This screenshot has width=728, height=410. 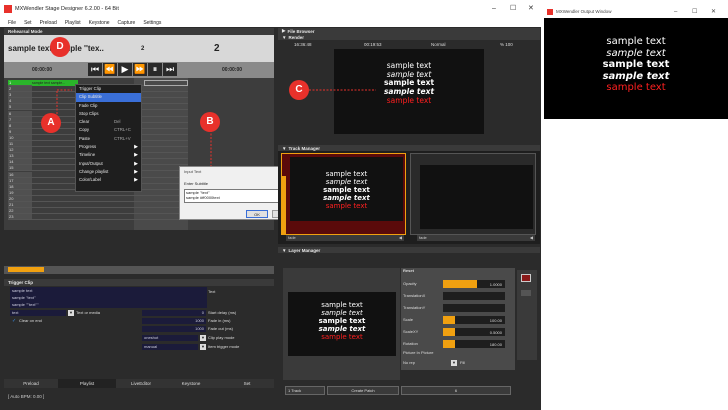 What do you see at coordinates (108, 97) in the screenshot?
I see `menu-item-clip-subtitle: Clip Subtitle` at bounding box center [108, 97].